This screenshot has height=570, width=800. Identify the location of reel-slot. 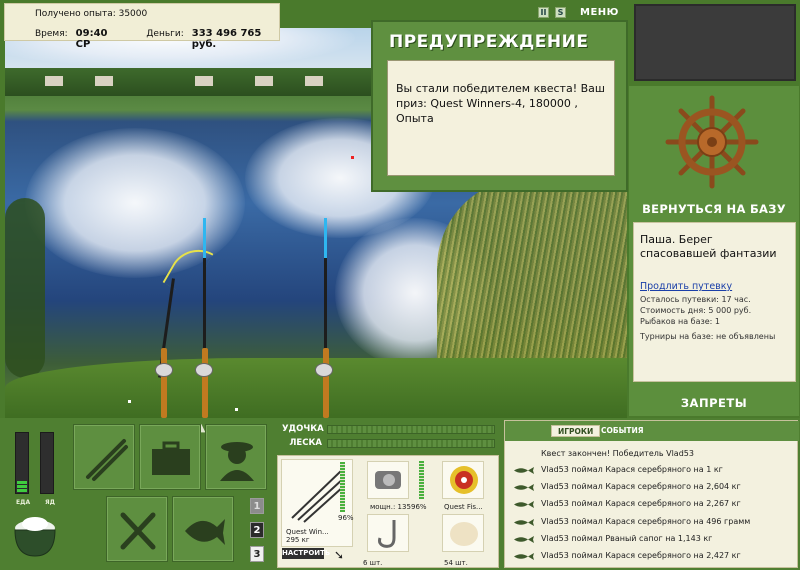
(388, 480).